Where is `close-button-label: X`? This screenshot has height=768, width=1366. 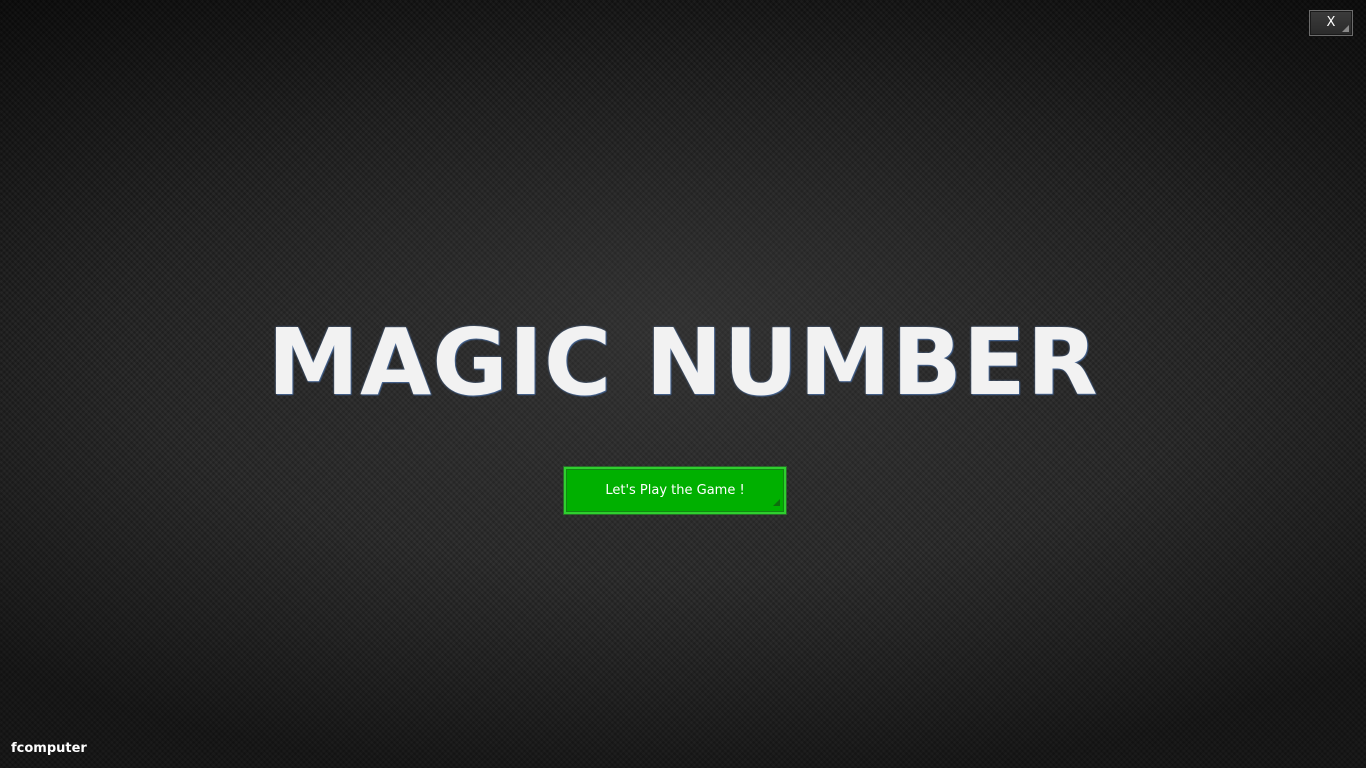 close-button-label: X is located at coordinates (1331, 22).